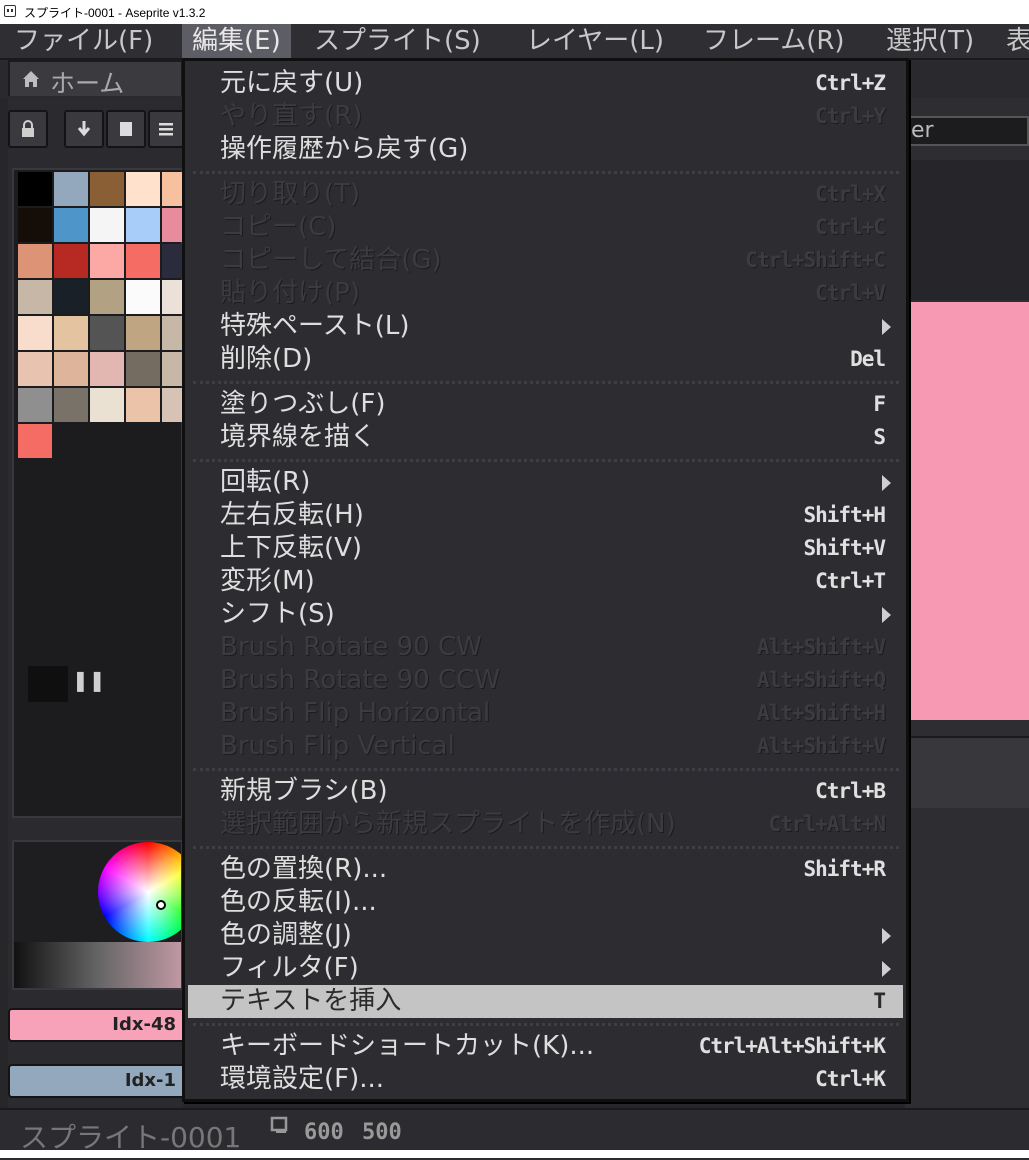 The image size is (1029, 1160). I want to click on menu-item-shift: シフト(S), so click(545, 614).